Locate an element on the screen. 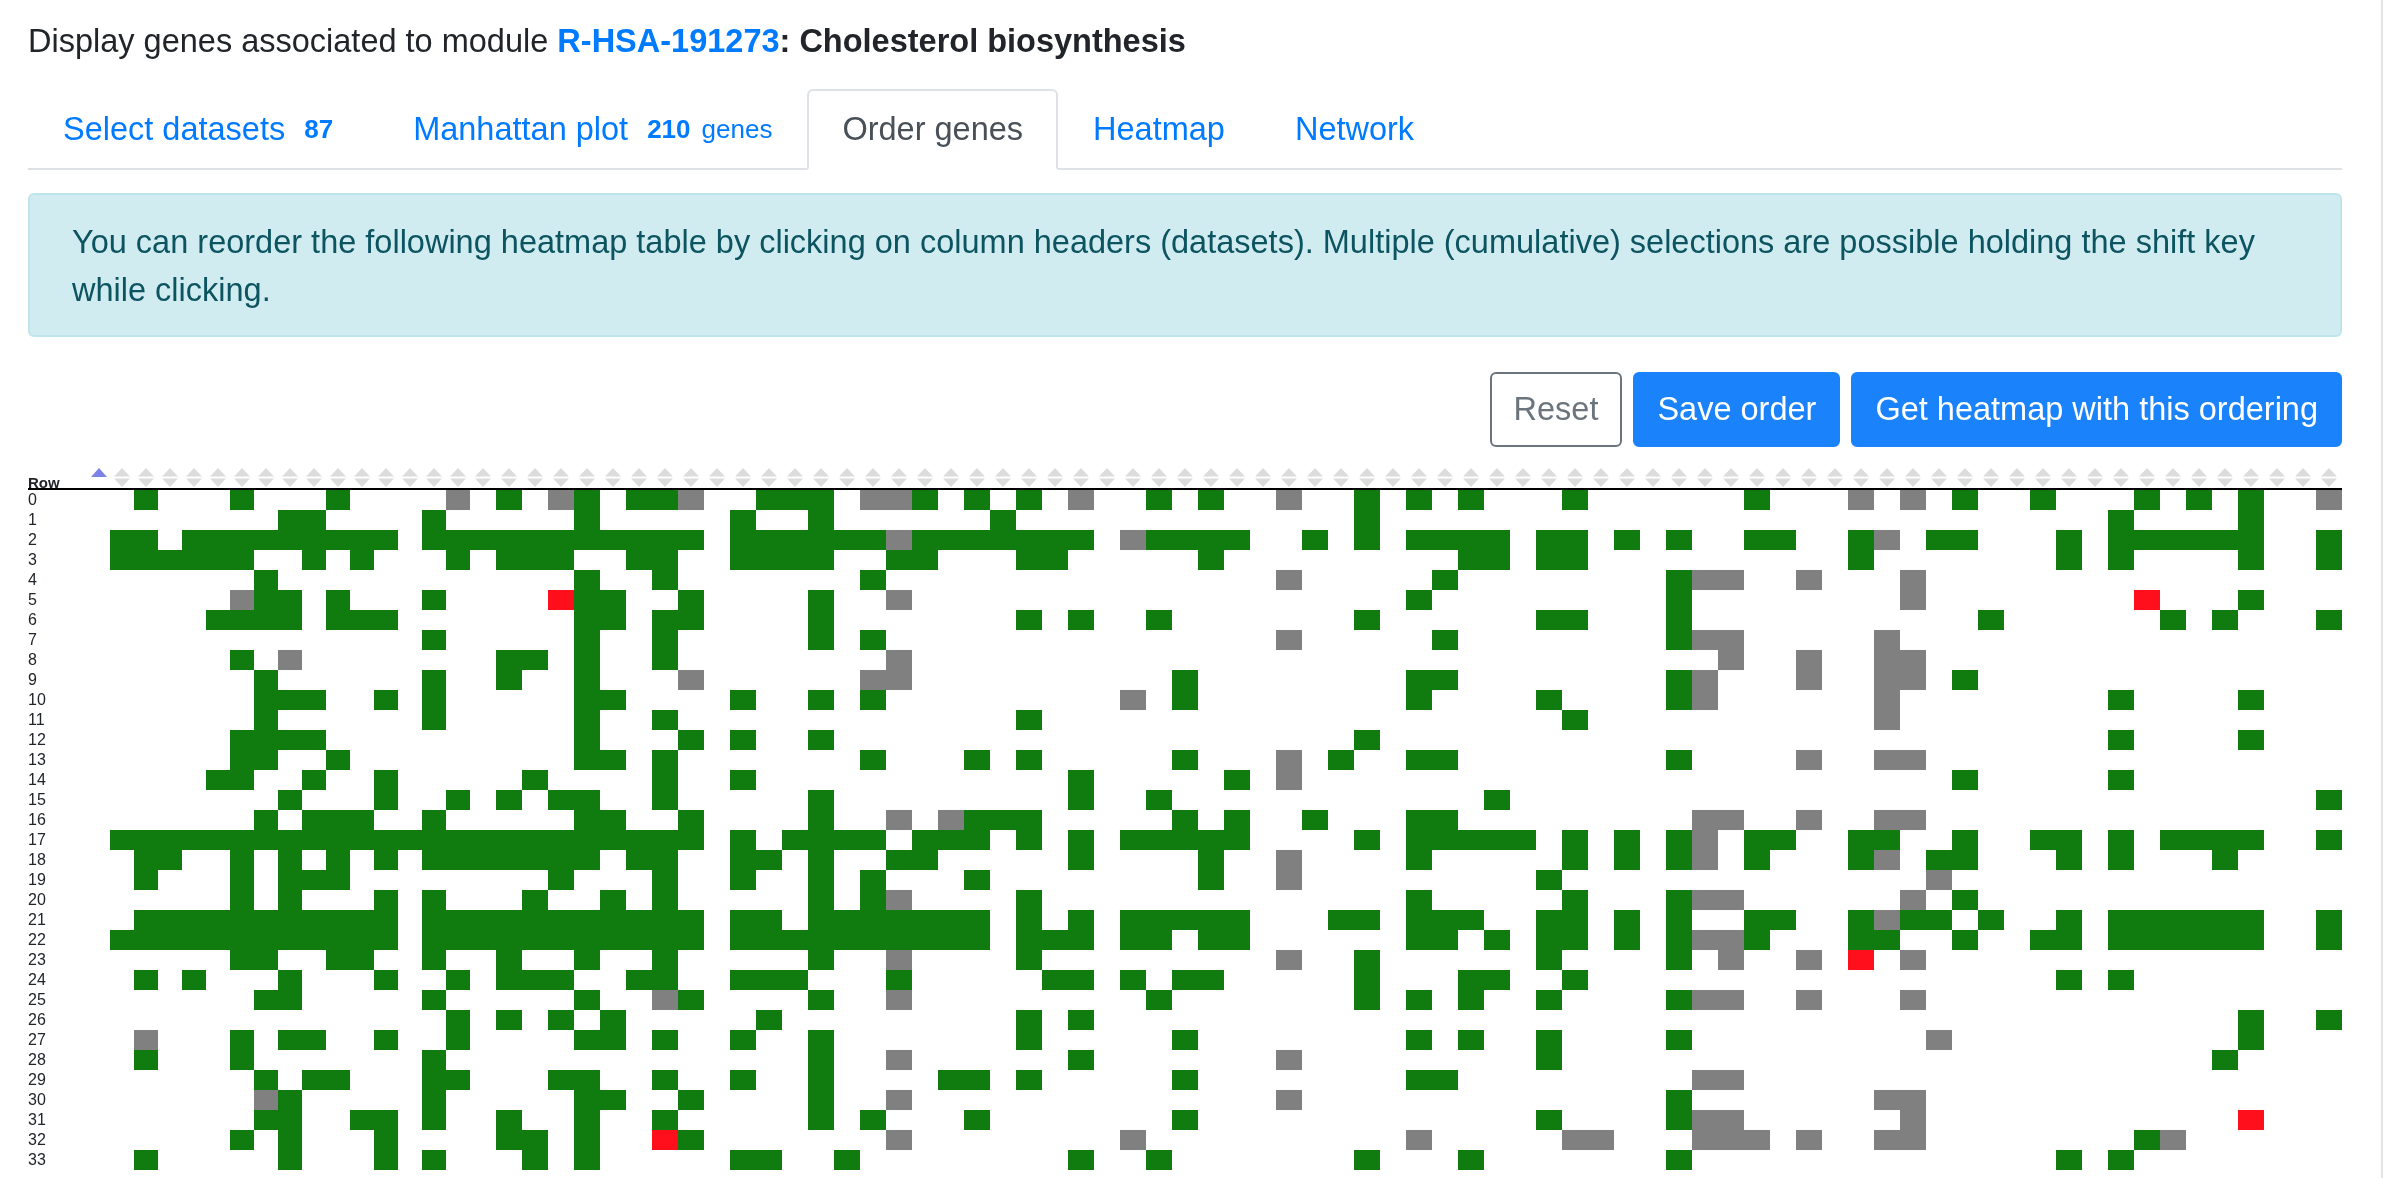  triangle-icon is located at coordinates (99, 472).